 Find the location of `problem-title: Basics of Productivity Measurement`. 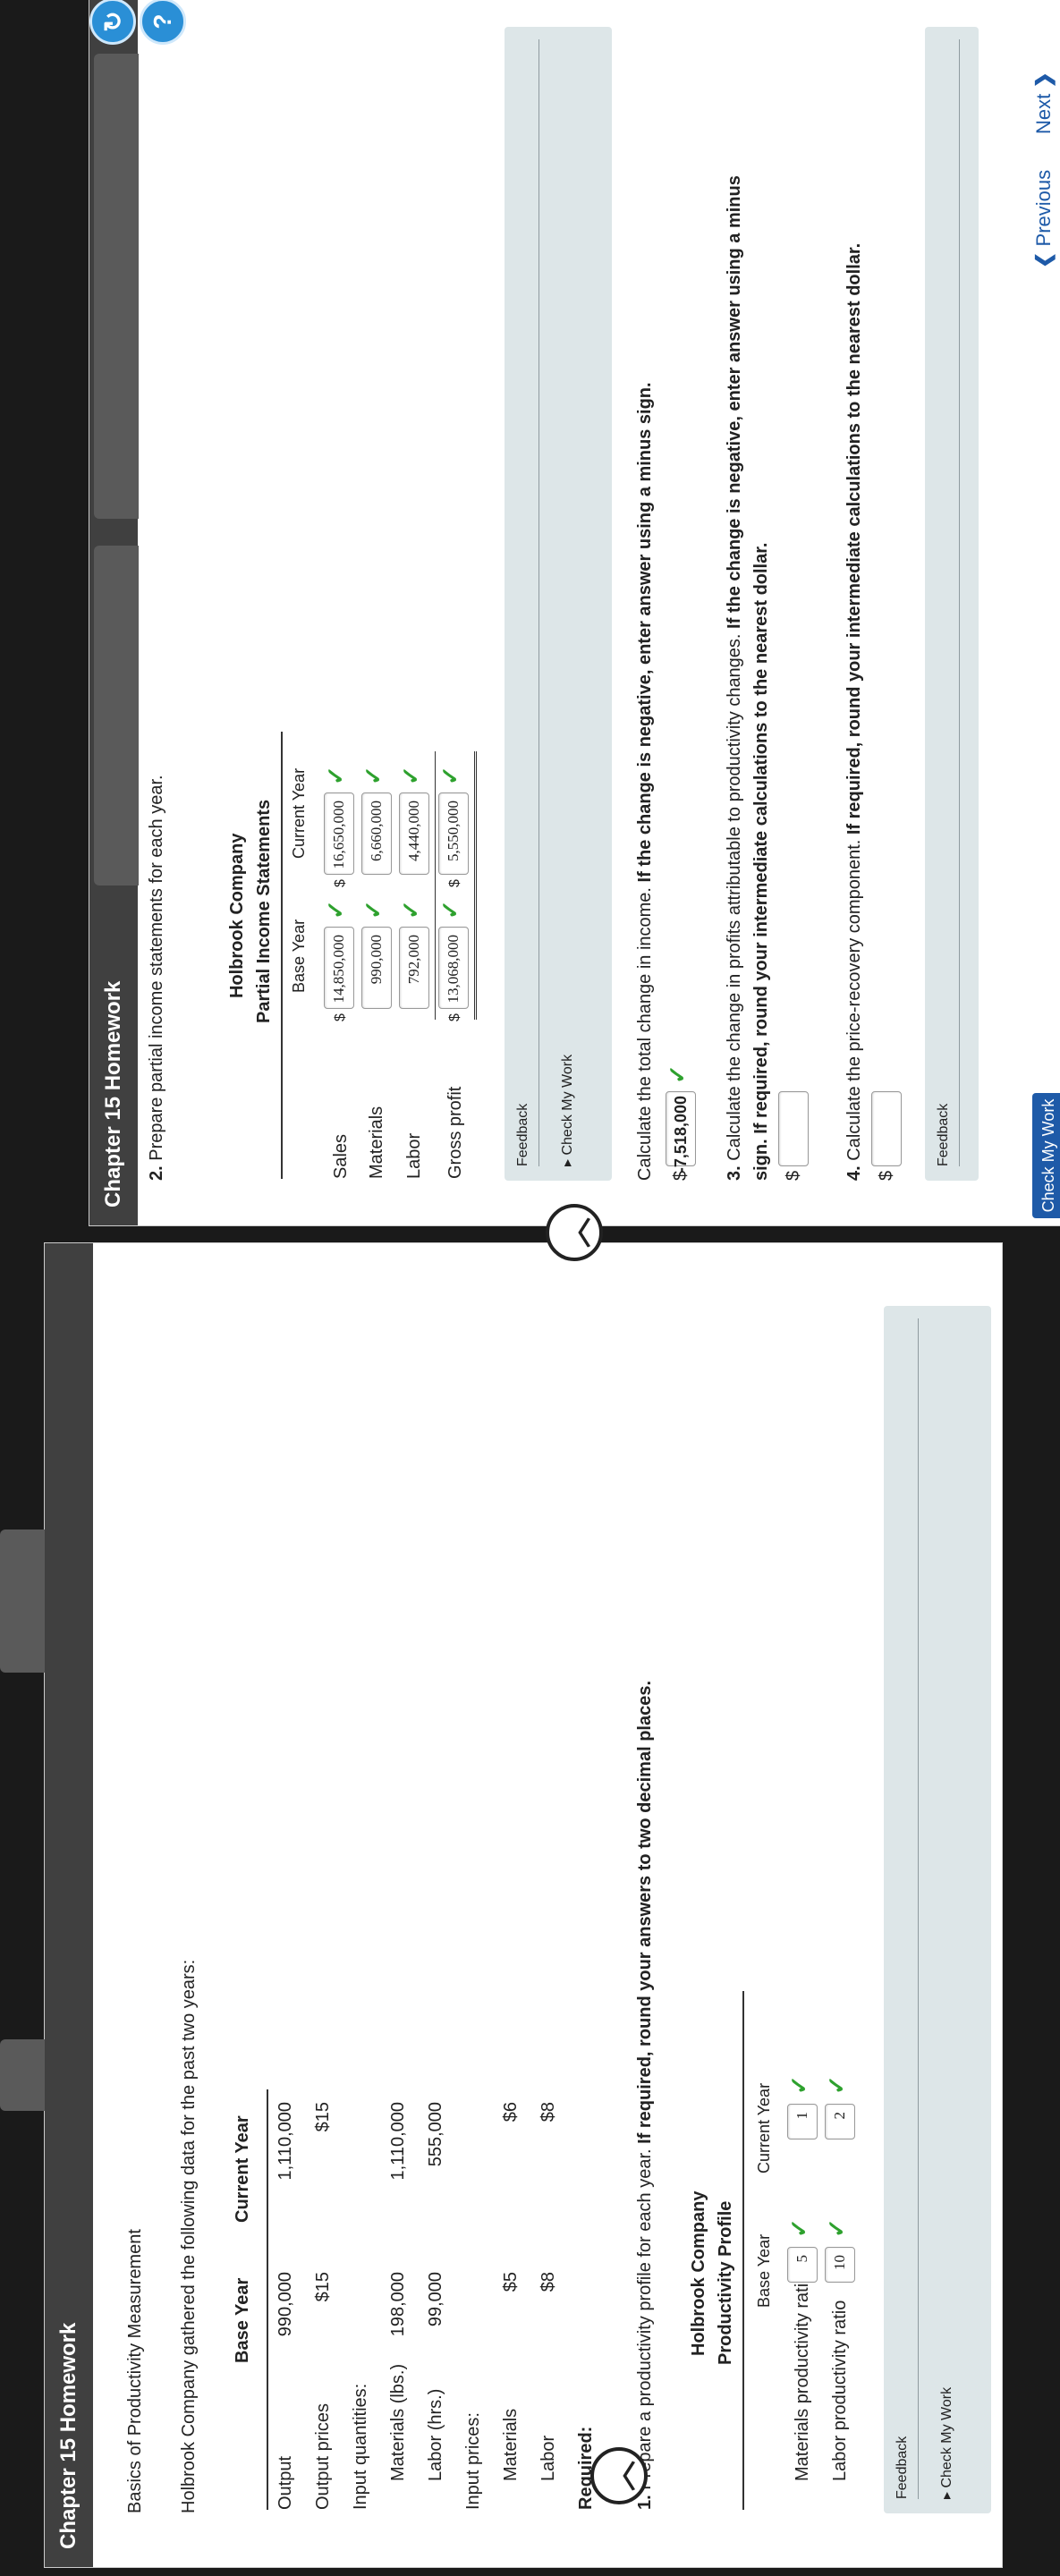

problem-title: Basics of Productivity Measurement is located at coordinates (135, 2371).